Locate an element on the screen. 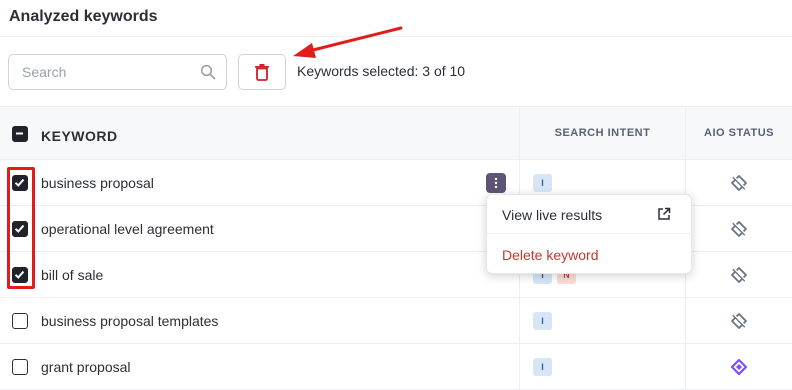 This screenshot has height=390, width=792. trash-icon is located at coordinates (262, 72).